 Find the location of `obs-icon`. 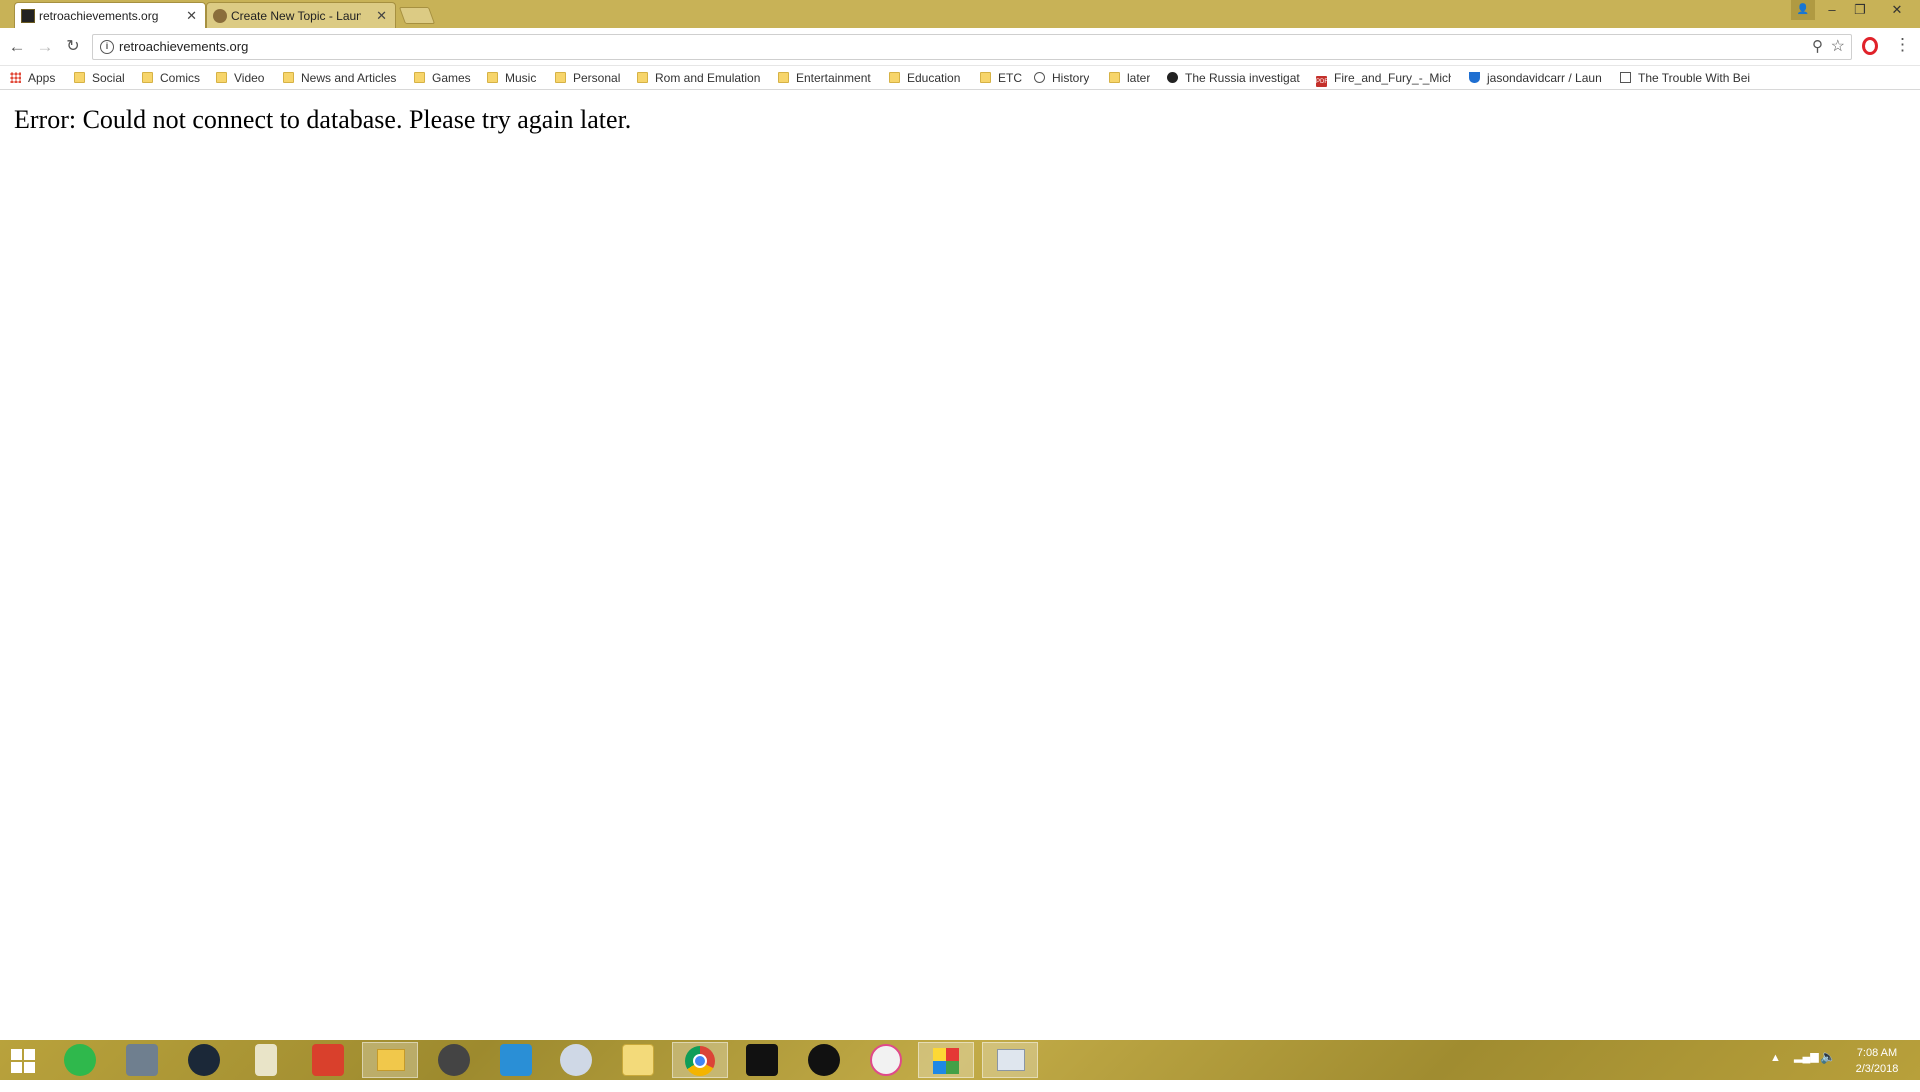

obs-icon is located at coordinates (824, 1060).